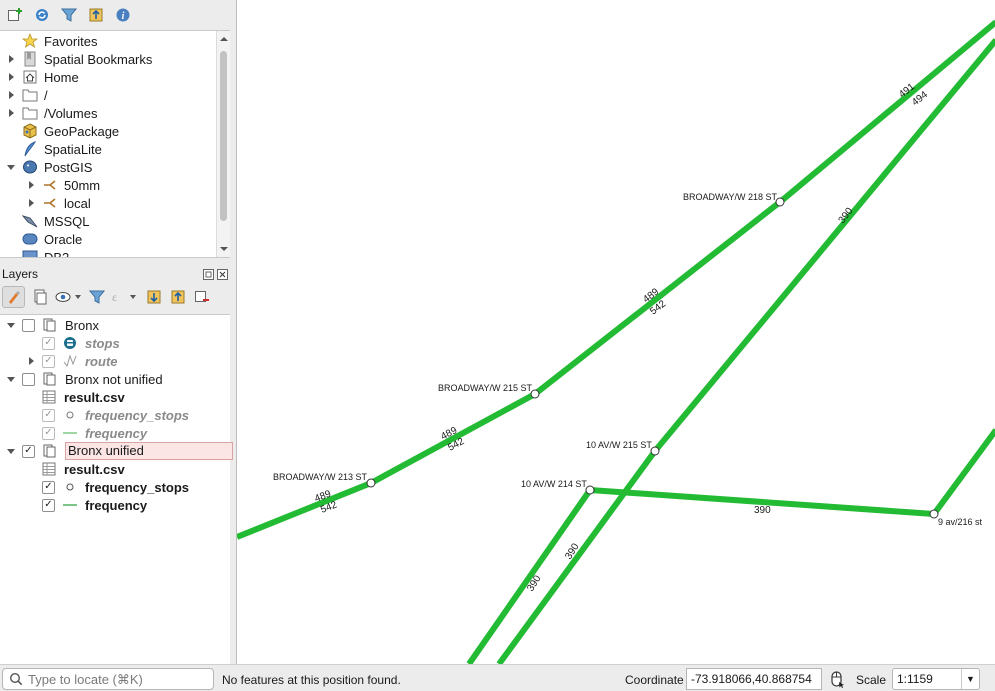 The width and height of the screenshot is (995, 691). Describe the element at coordinates (96, 297) in the screenshot. I see `filter-legend-icon` at that location.